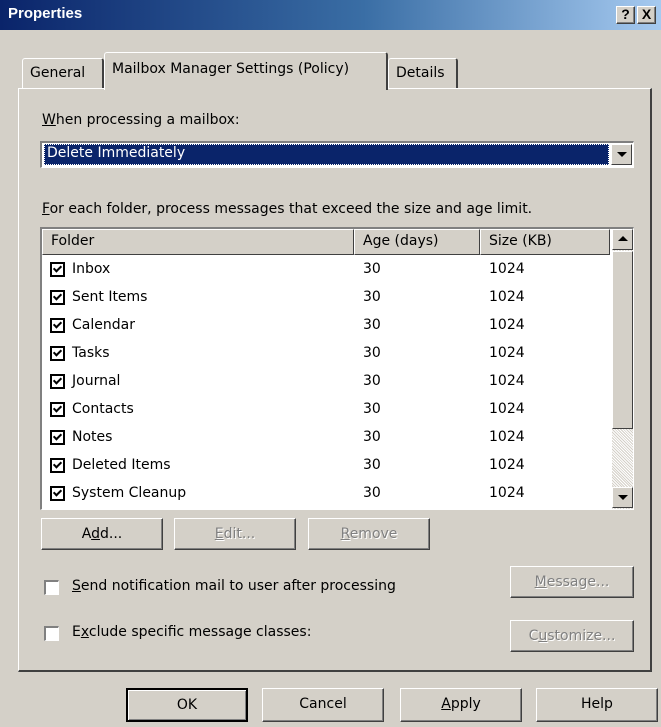 The image size is (661, 727). Describe the element at coordinates (96, 381) in the screenshot. I see `folder-name: Journal` at that location.